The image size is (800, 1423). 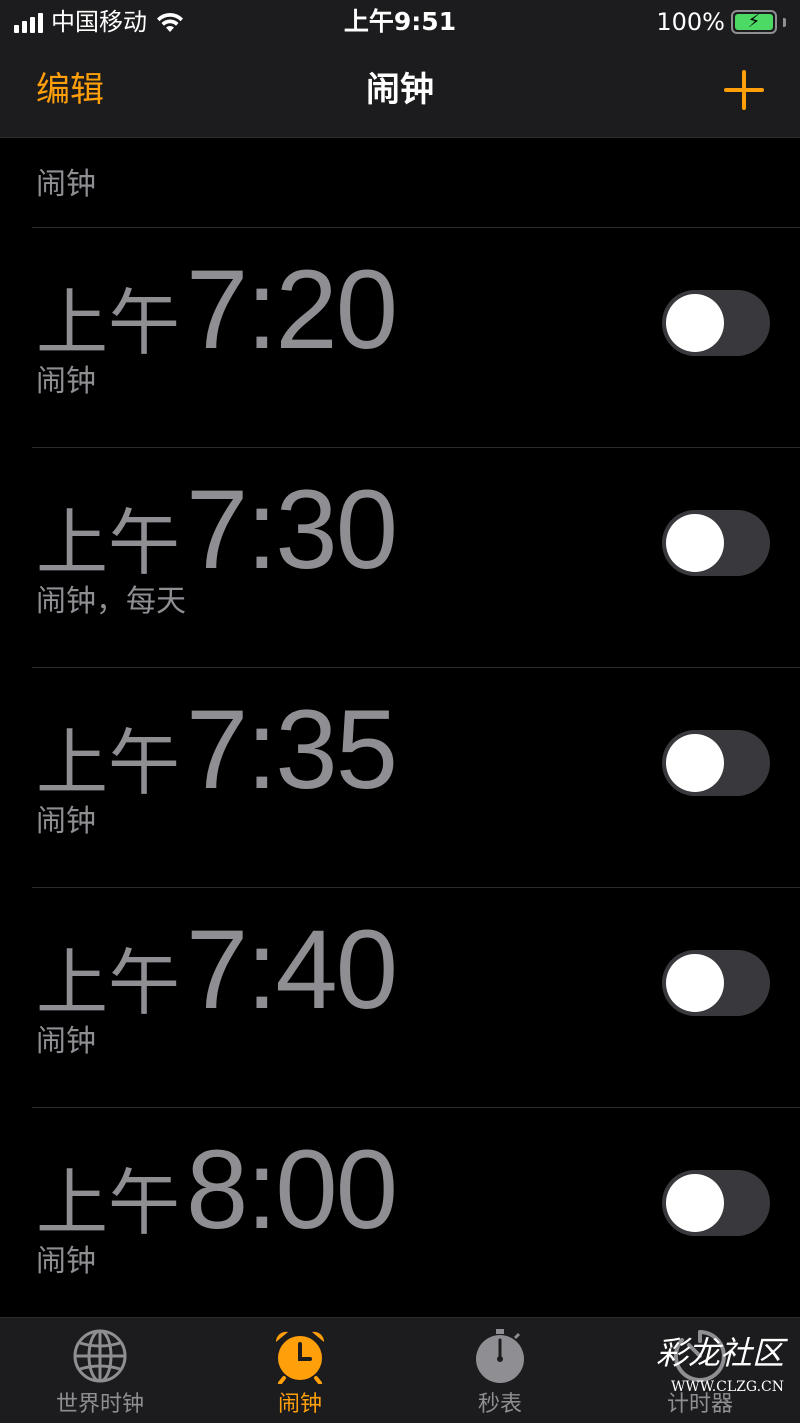 I want to click on watermark-text: 彩龙社区, so click(x=719, y=1353).